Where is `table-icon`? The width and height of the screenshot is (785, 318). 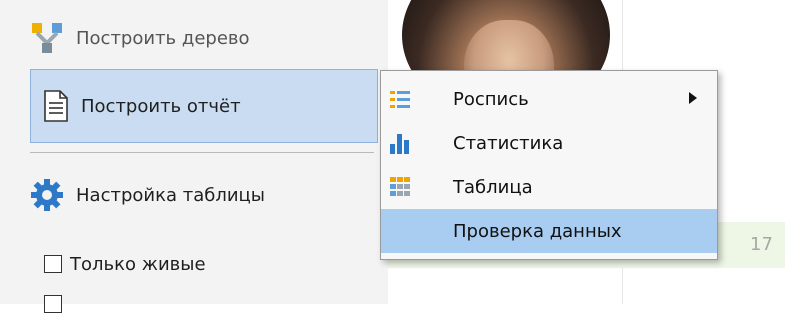 table-icon is located at coordinates (400, 186).